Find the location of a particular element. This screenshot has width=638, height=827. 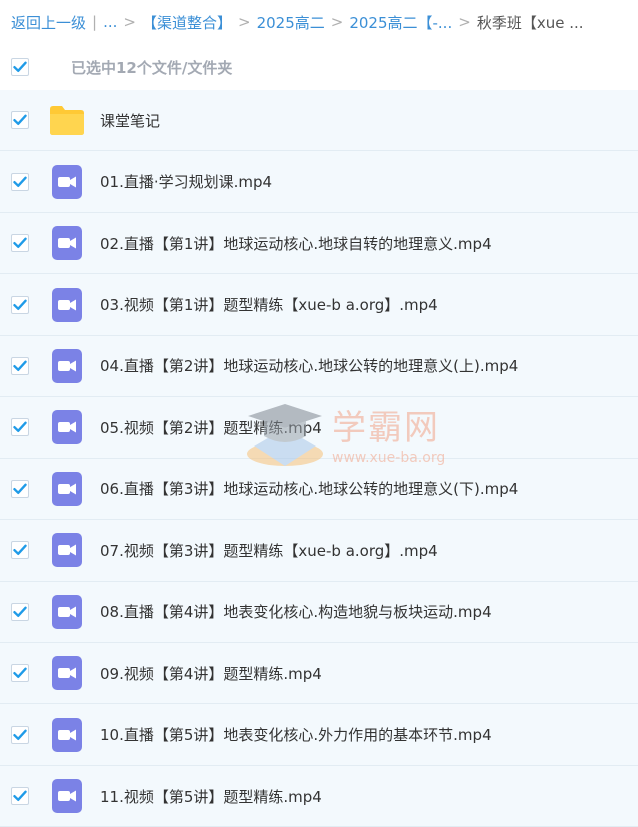

selection-bar: 已选中12个文件/文件夹 is located at coordinates (319, 67).